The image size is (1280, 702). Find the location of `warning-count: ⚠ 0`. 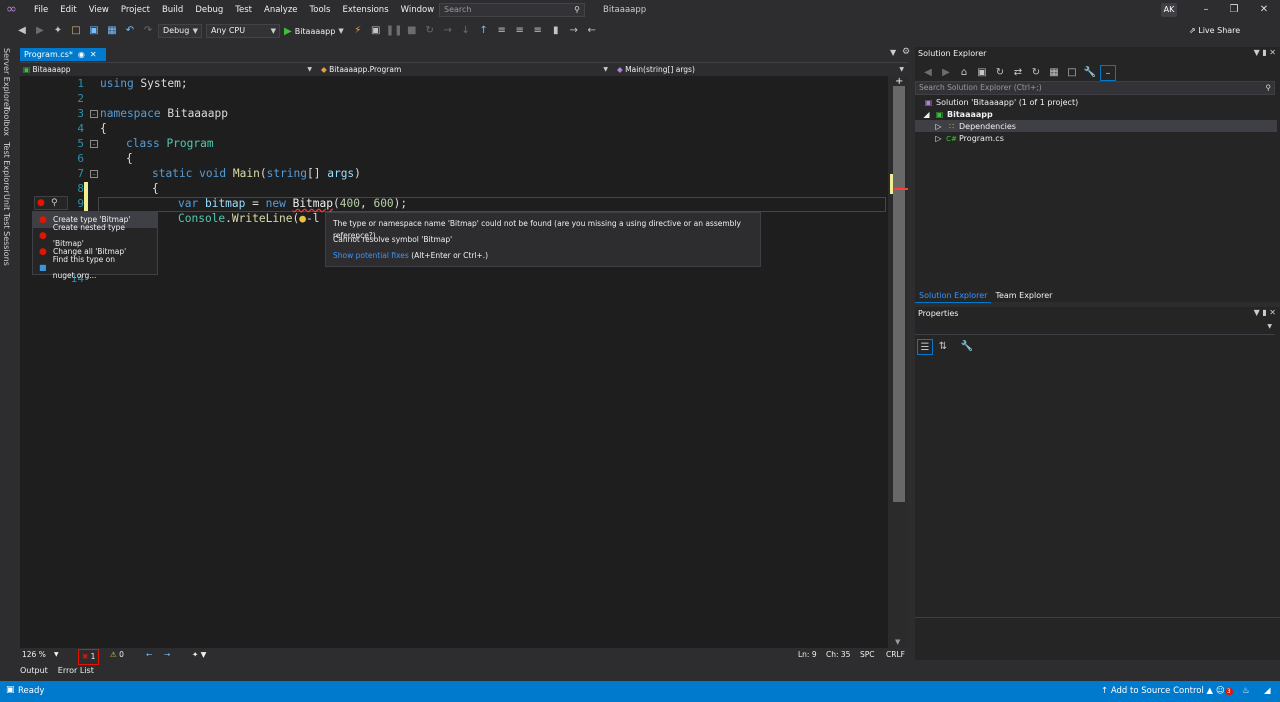

warning-count: ⚠ 0 is located at coordinates (117, 655).